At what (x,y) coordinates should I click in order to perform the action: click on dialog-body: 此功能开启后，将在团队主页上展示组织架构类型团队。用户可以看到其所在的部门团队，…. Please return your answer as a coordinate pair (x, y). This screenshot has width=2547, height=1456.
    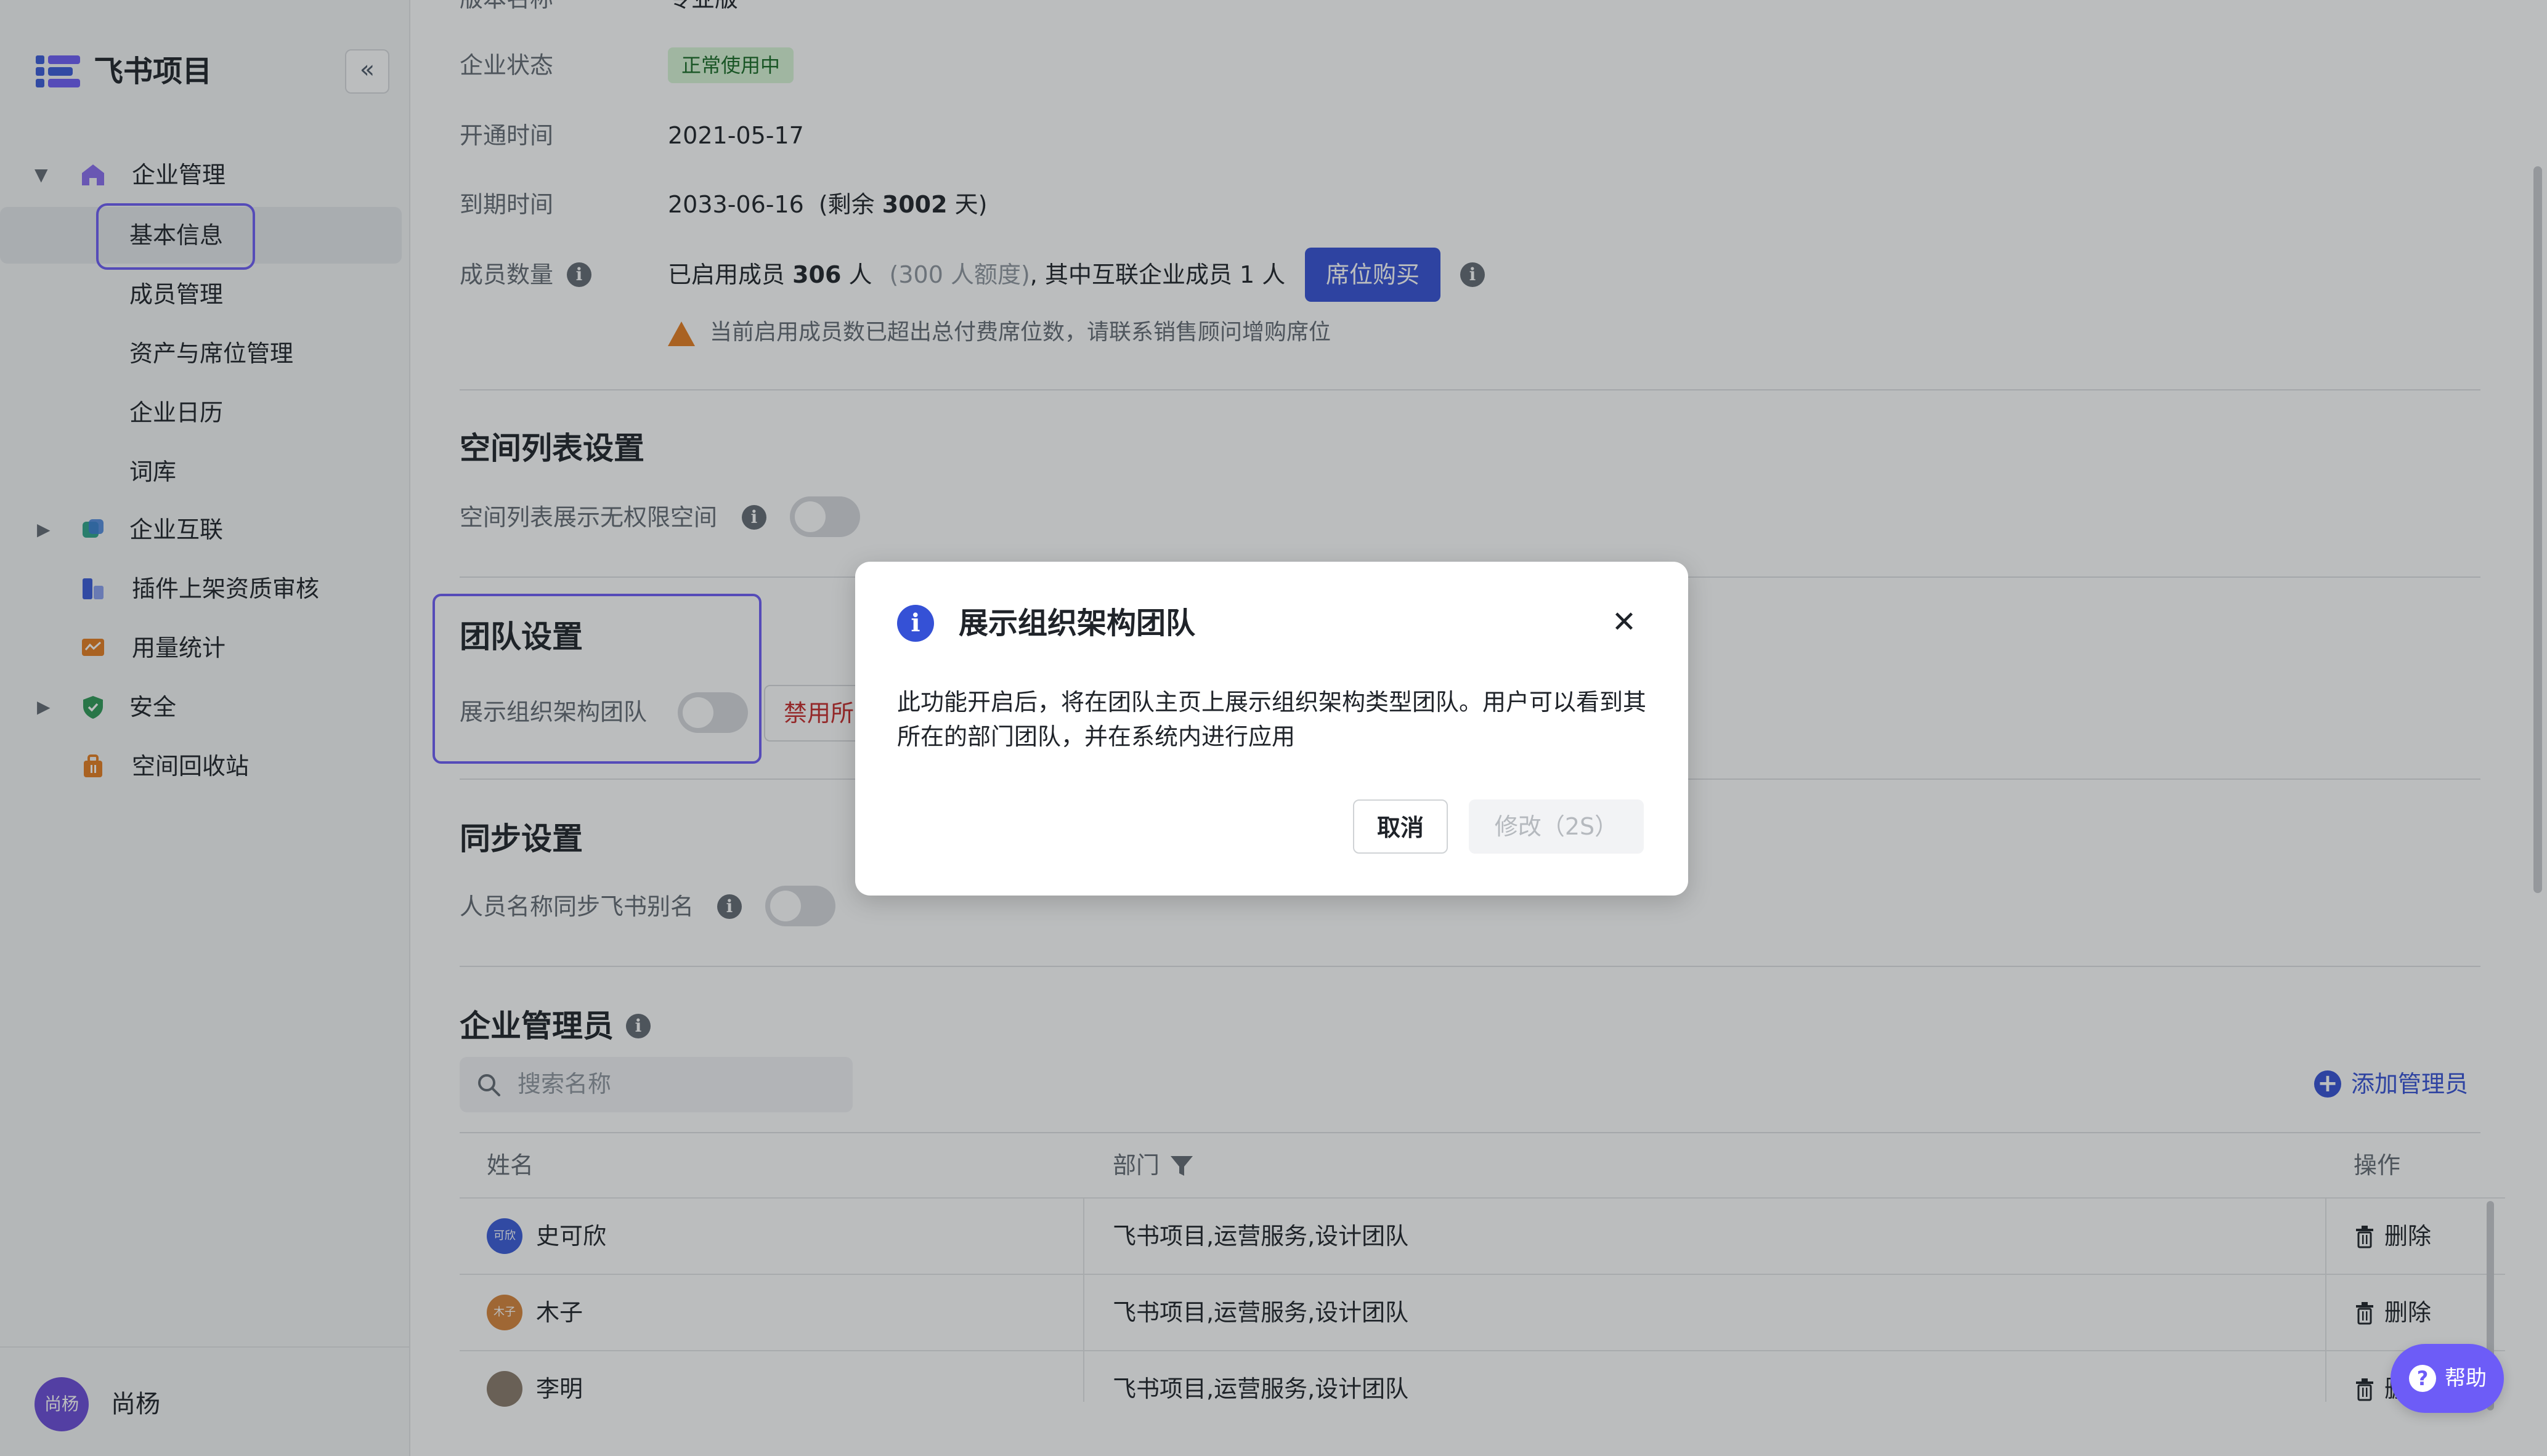
    Looking at the image, I should click on (1272, 720).